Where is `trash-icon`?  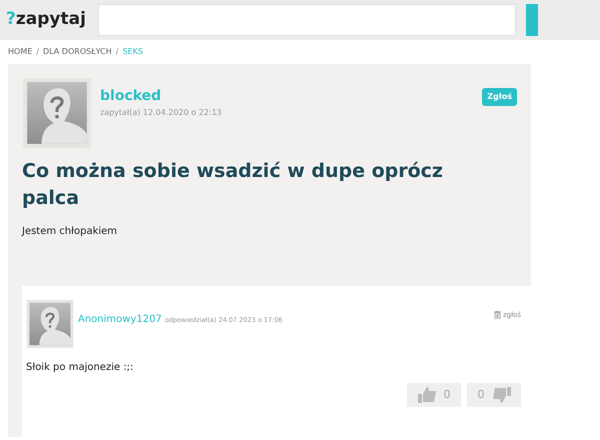 trash-icon is located at coordinates (497, 315).